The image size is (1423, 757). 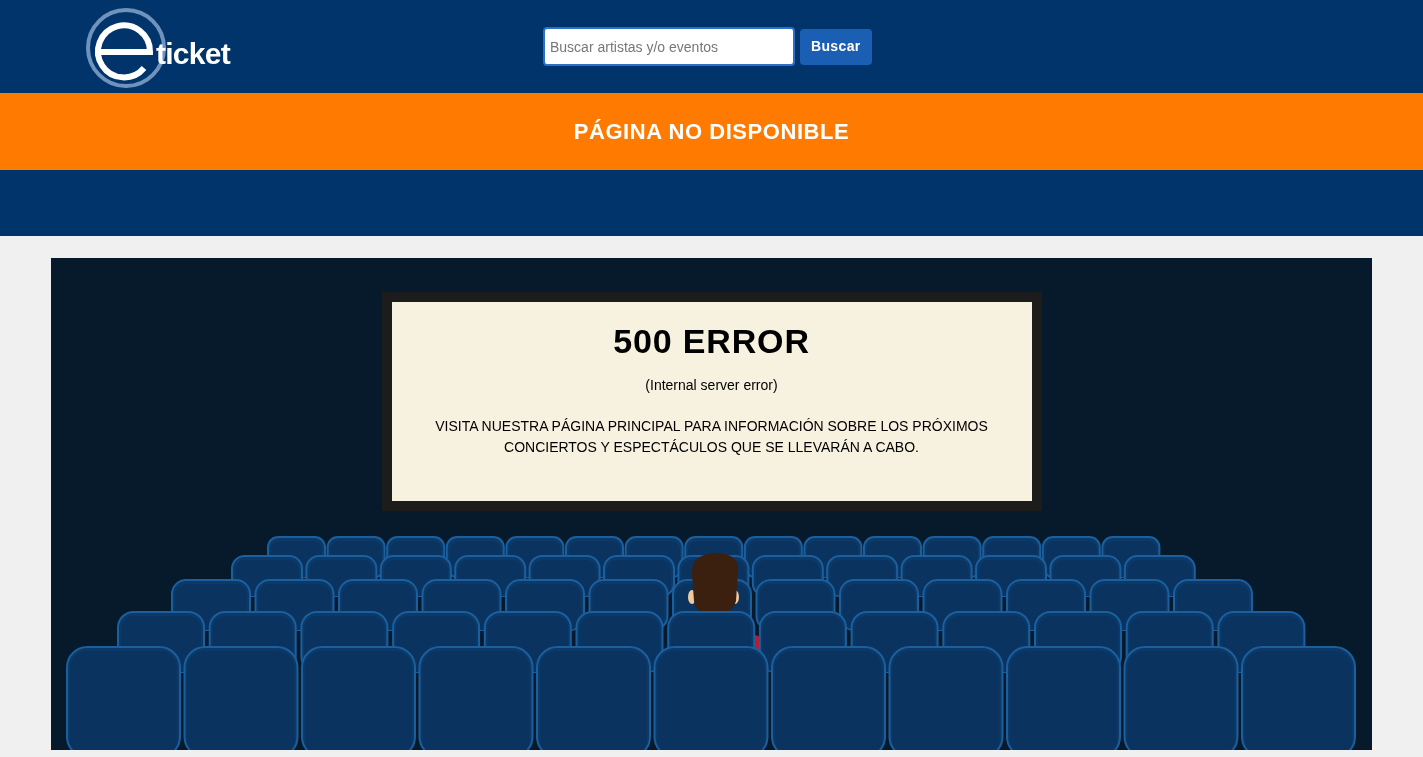 I want to click on error-subtitle: (Internal server error), so click(x=711, y=385).